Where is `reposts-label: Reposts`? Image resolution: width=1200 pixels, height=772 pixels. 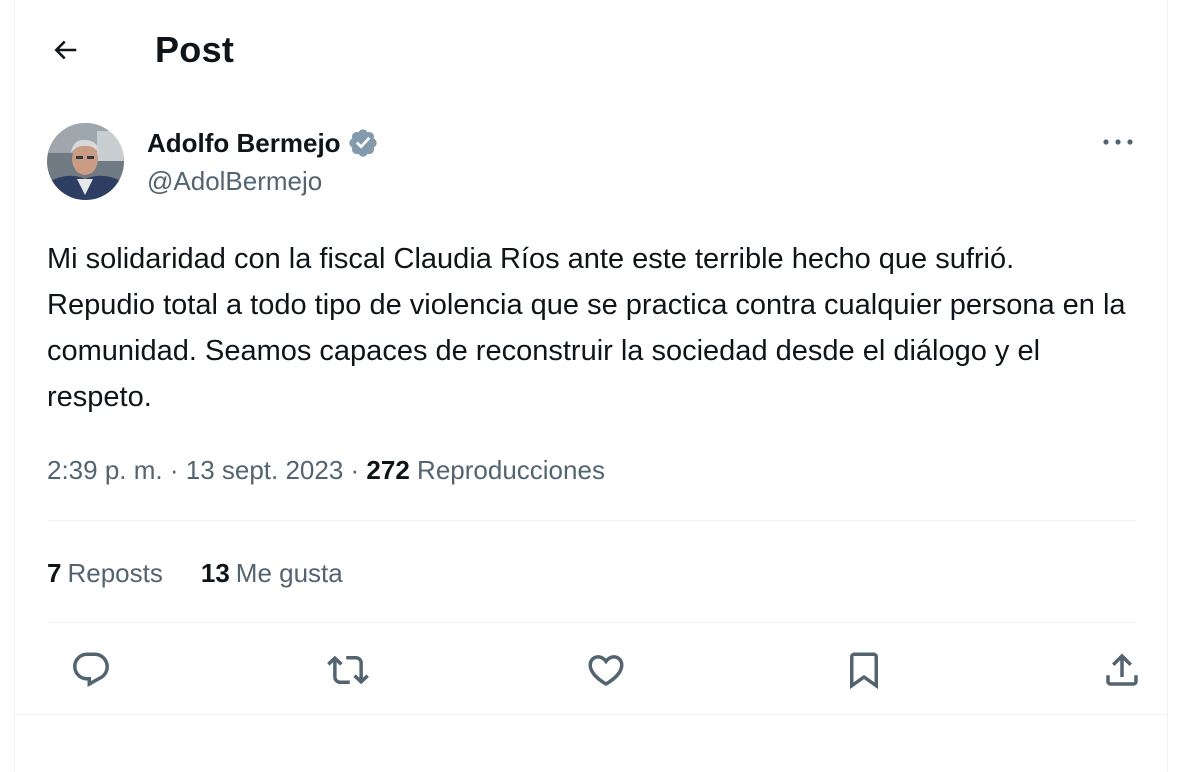 reposts-label: Reposts is located at coordinates (115, 573).